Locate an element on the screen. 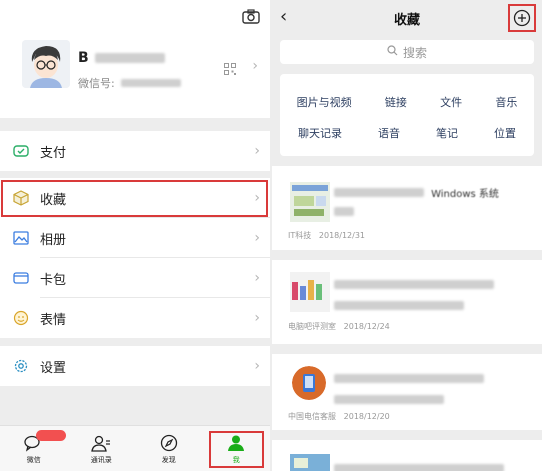 The image size is (542, 471). filter-voice: 语音 is located at coordinates (389, 133).